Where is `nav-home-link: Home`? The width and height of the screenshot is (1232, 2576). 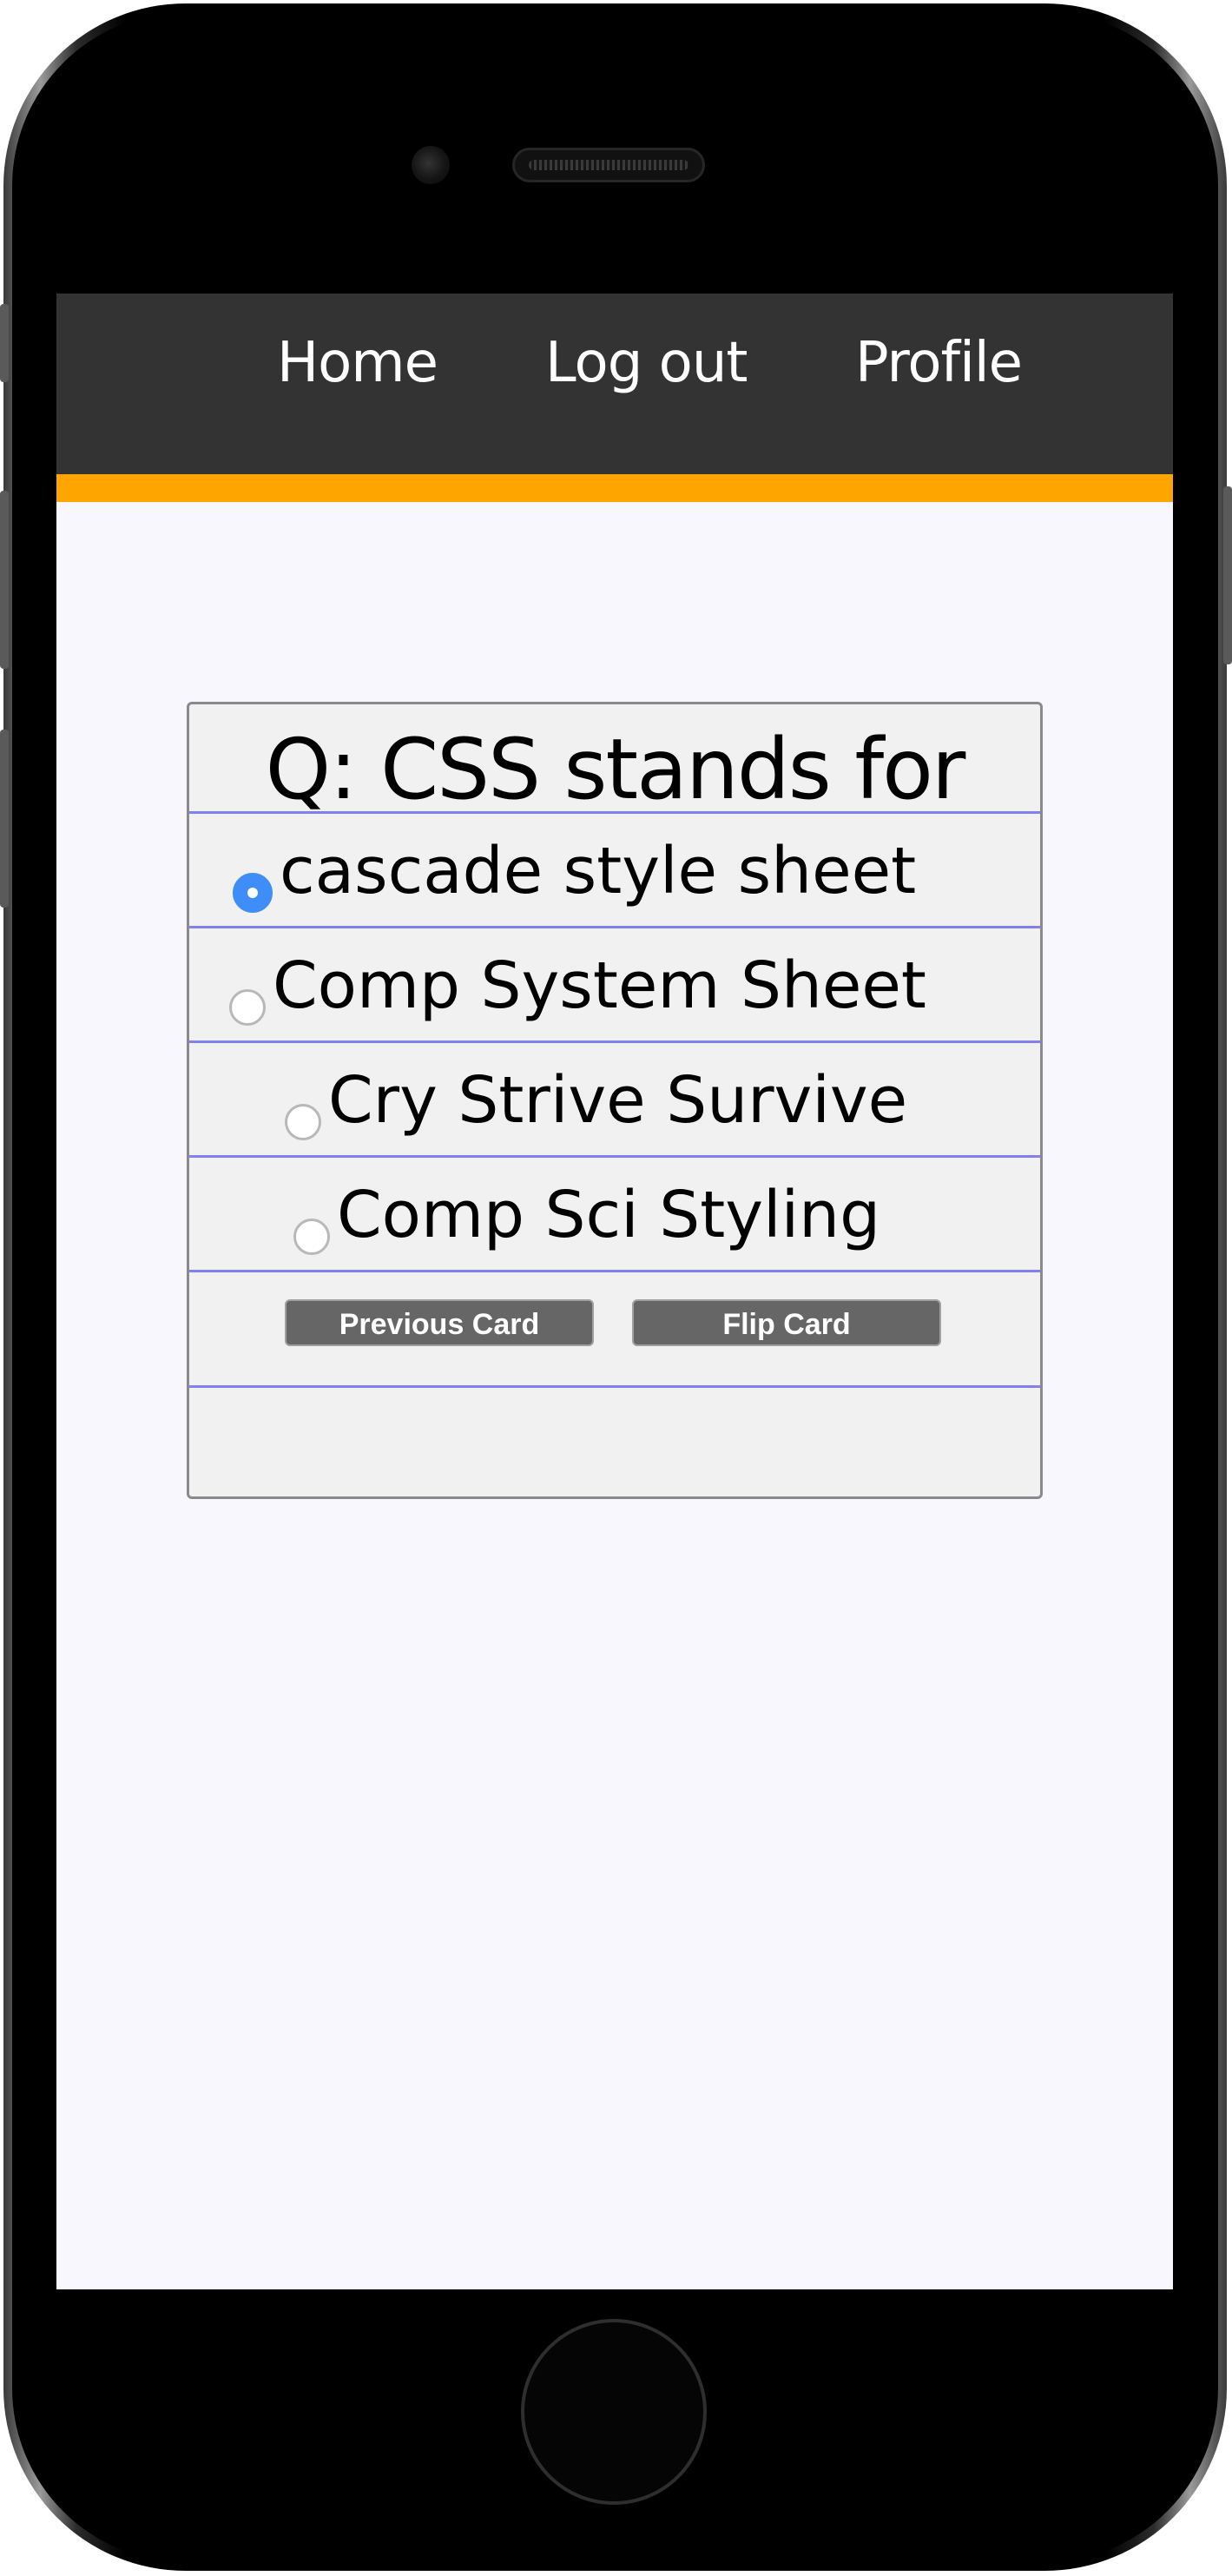 nav-home-link: Home is located at coordinates (357, 363).